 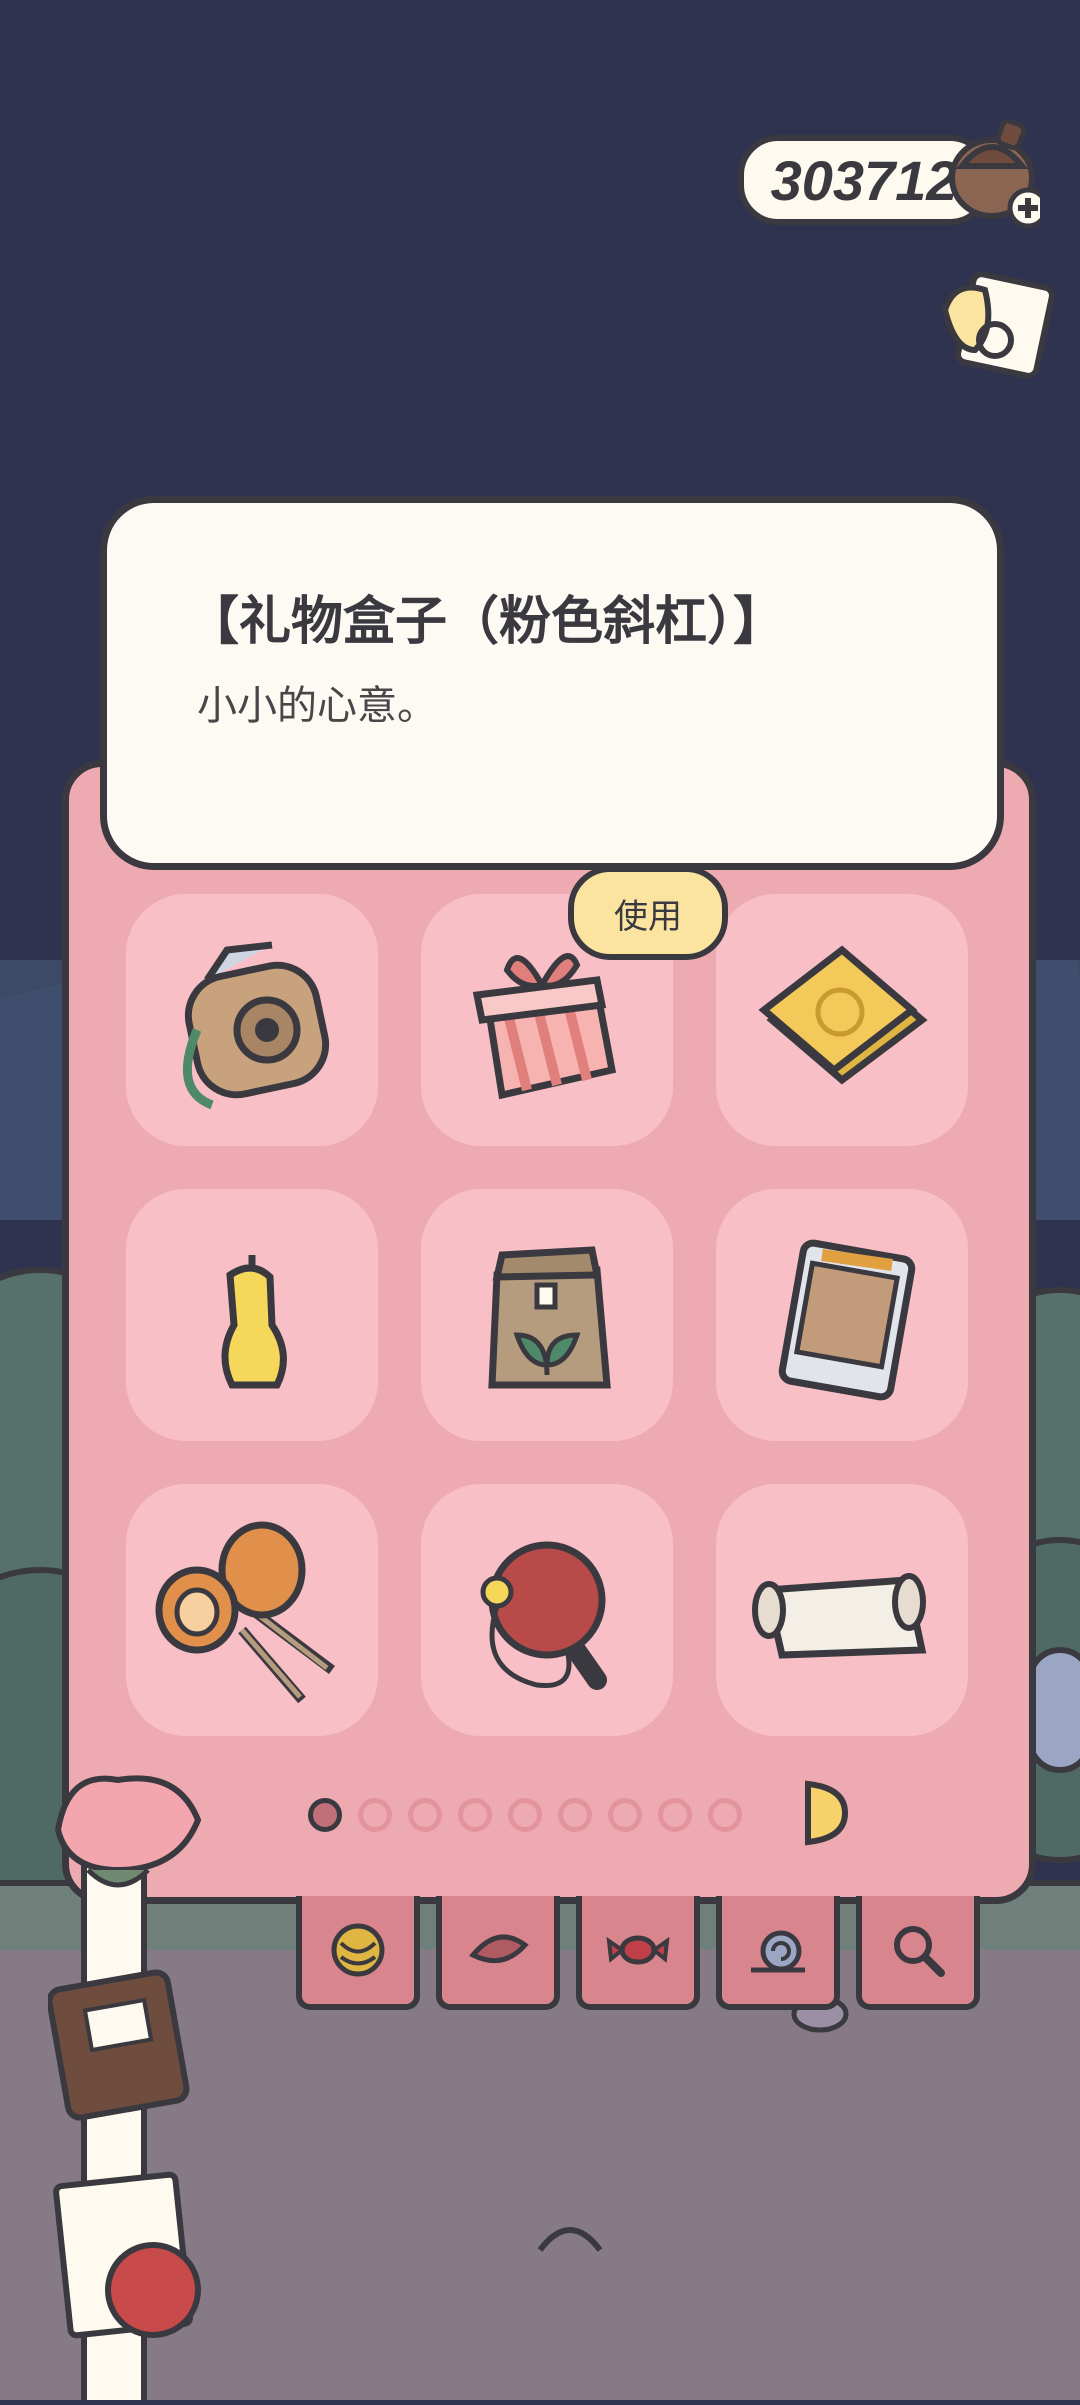 What do you see at coordinates (153, 2290) in the screenshot?
I see `apple-icon` at bounding box center [153, 2290].